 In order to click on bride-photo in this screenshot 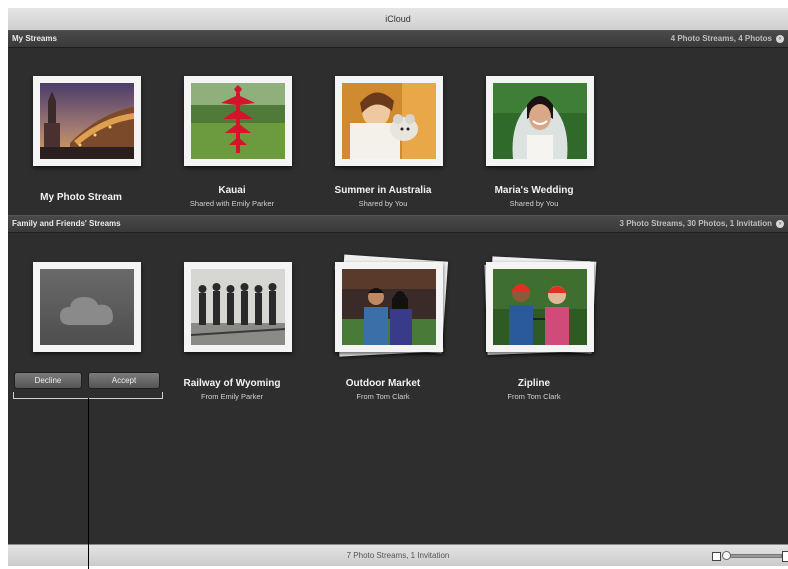, I will do `click(540, 121)`.